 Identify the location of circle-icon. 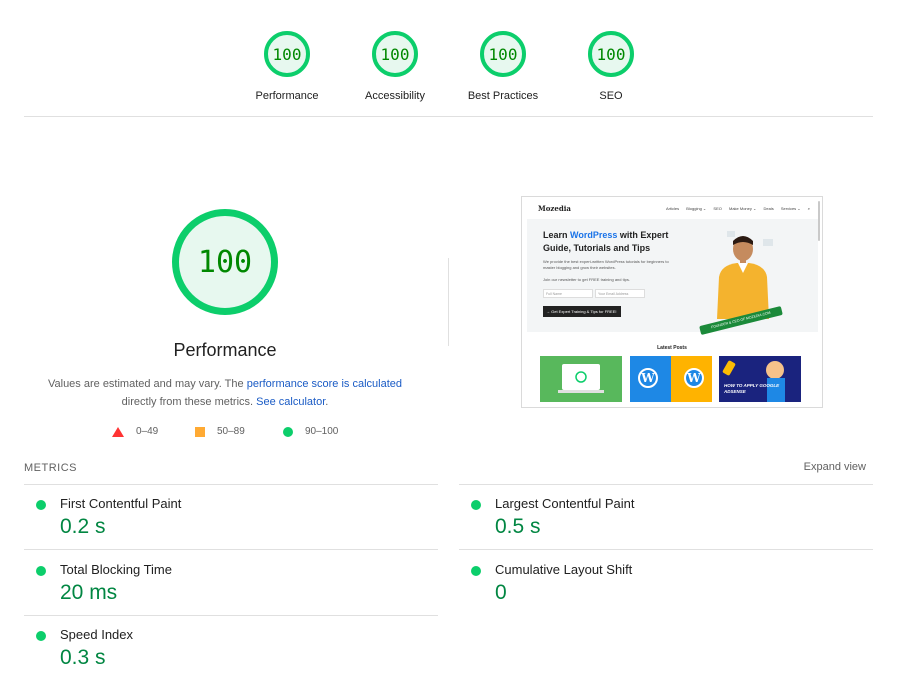
(288, 431).